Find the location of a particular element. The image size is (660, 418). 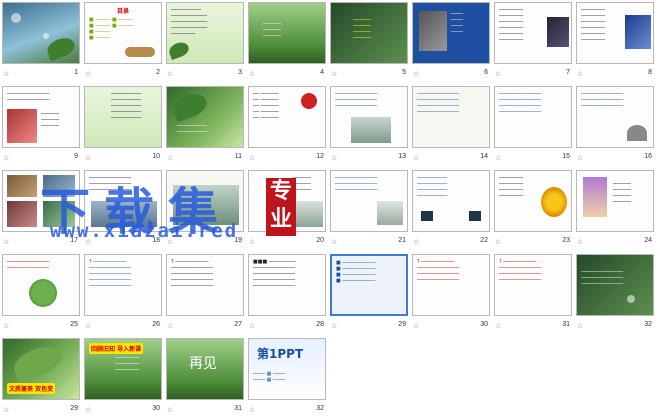

slide-preview: ────────────── ────────────── is located at coordinates (41, 285).